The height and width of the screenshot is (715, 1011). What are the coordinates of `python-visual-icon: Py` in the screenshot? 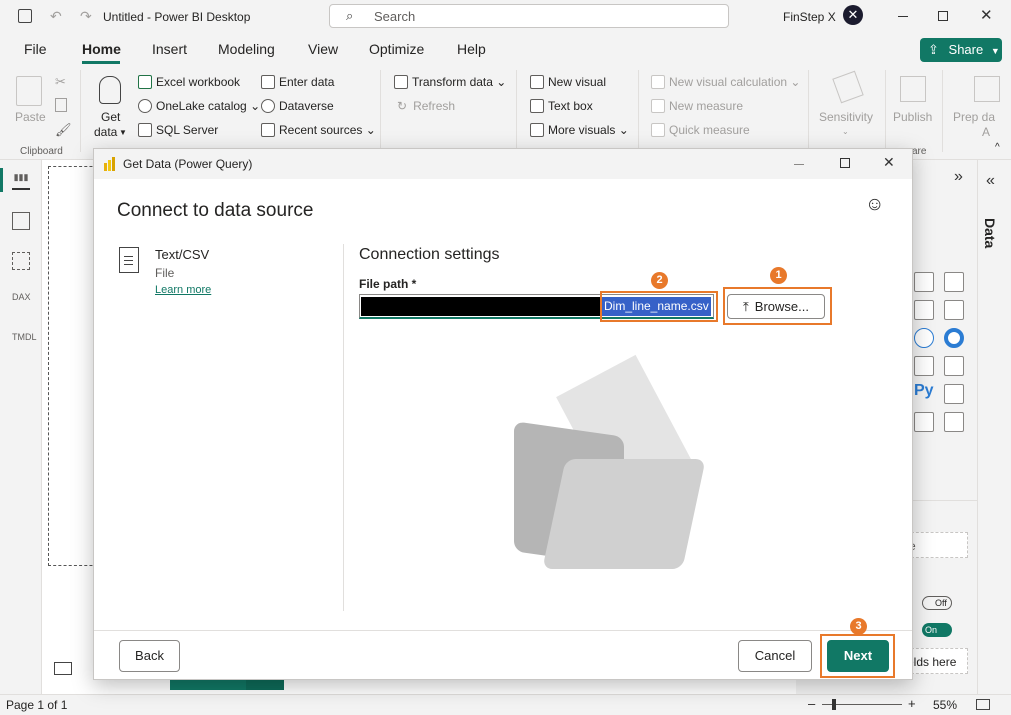 It's located at (924, 391).